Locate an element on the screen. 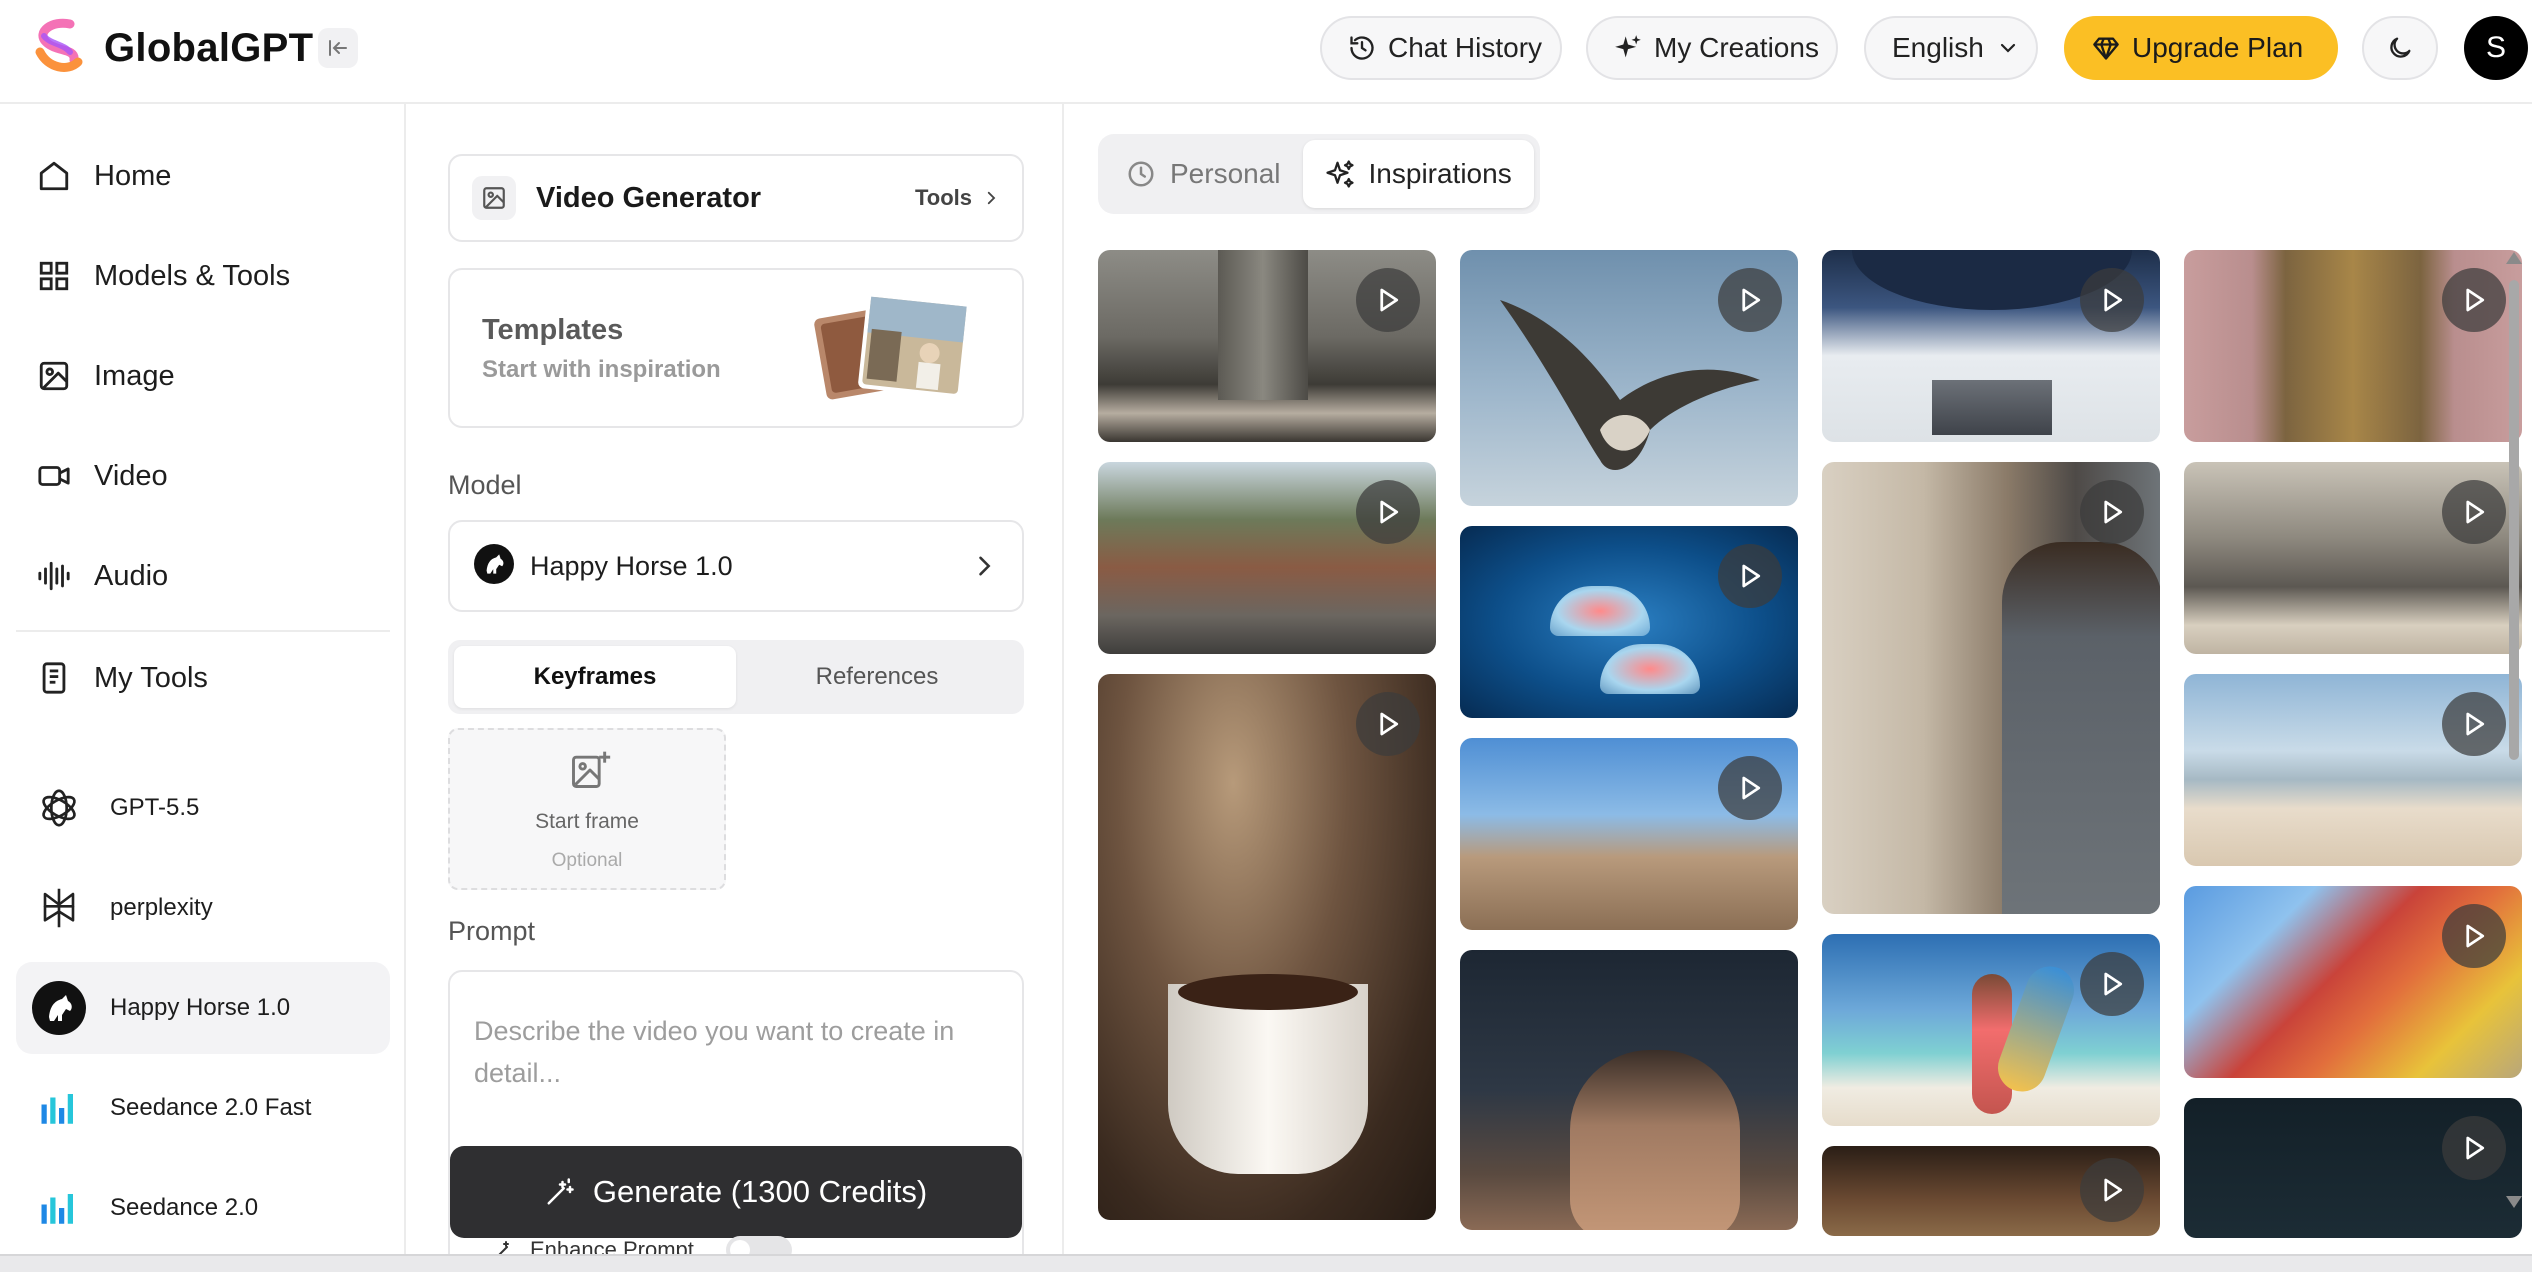  model-label: perplexity is located at coordinates (161, 907).